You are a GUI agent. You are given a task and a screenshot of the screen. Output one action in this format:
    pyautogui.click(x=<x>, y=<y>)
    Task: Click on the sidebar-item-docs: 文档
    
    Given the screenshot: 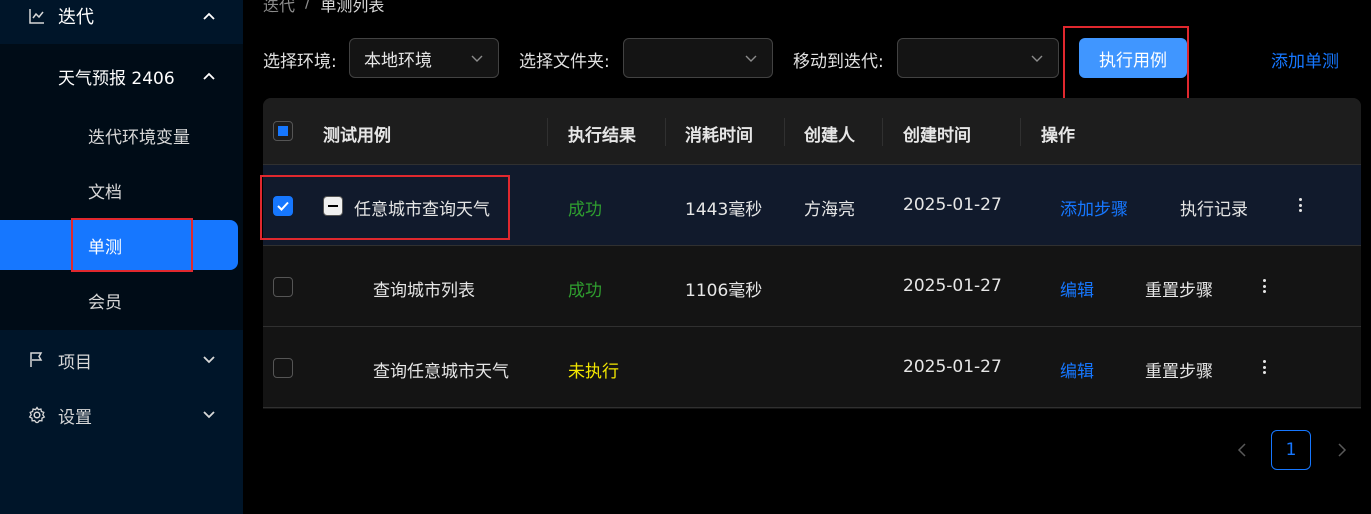 What is the action you would take?
    pyautogui.click(x=121, y=190)
    